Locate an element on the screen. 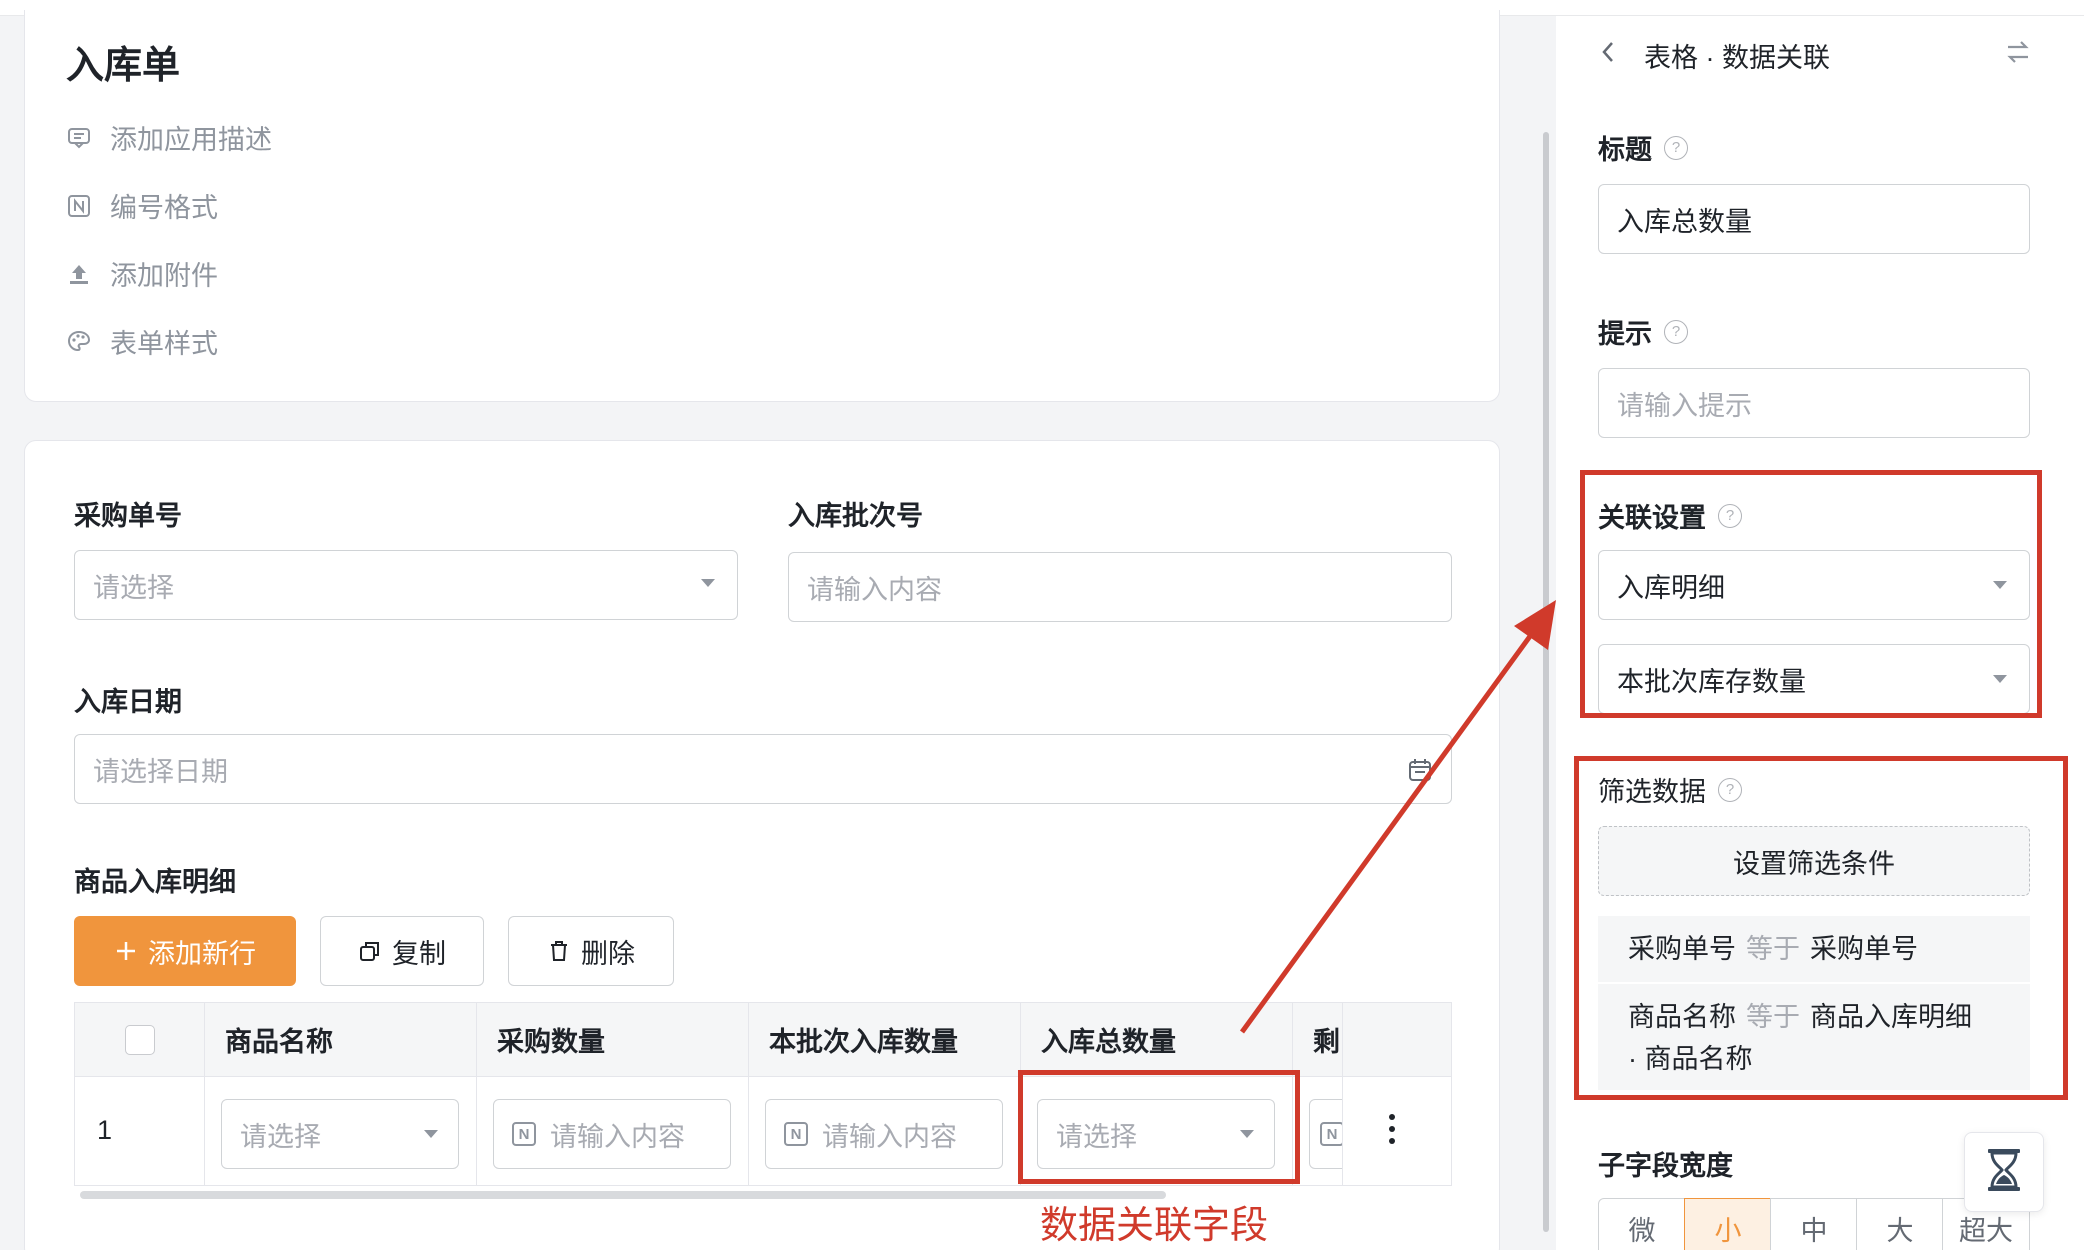 This screenshot has width=2084, height=1250. width-option-s: 小 is located at coordinates (1728, 1224).